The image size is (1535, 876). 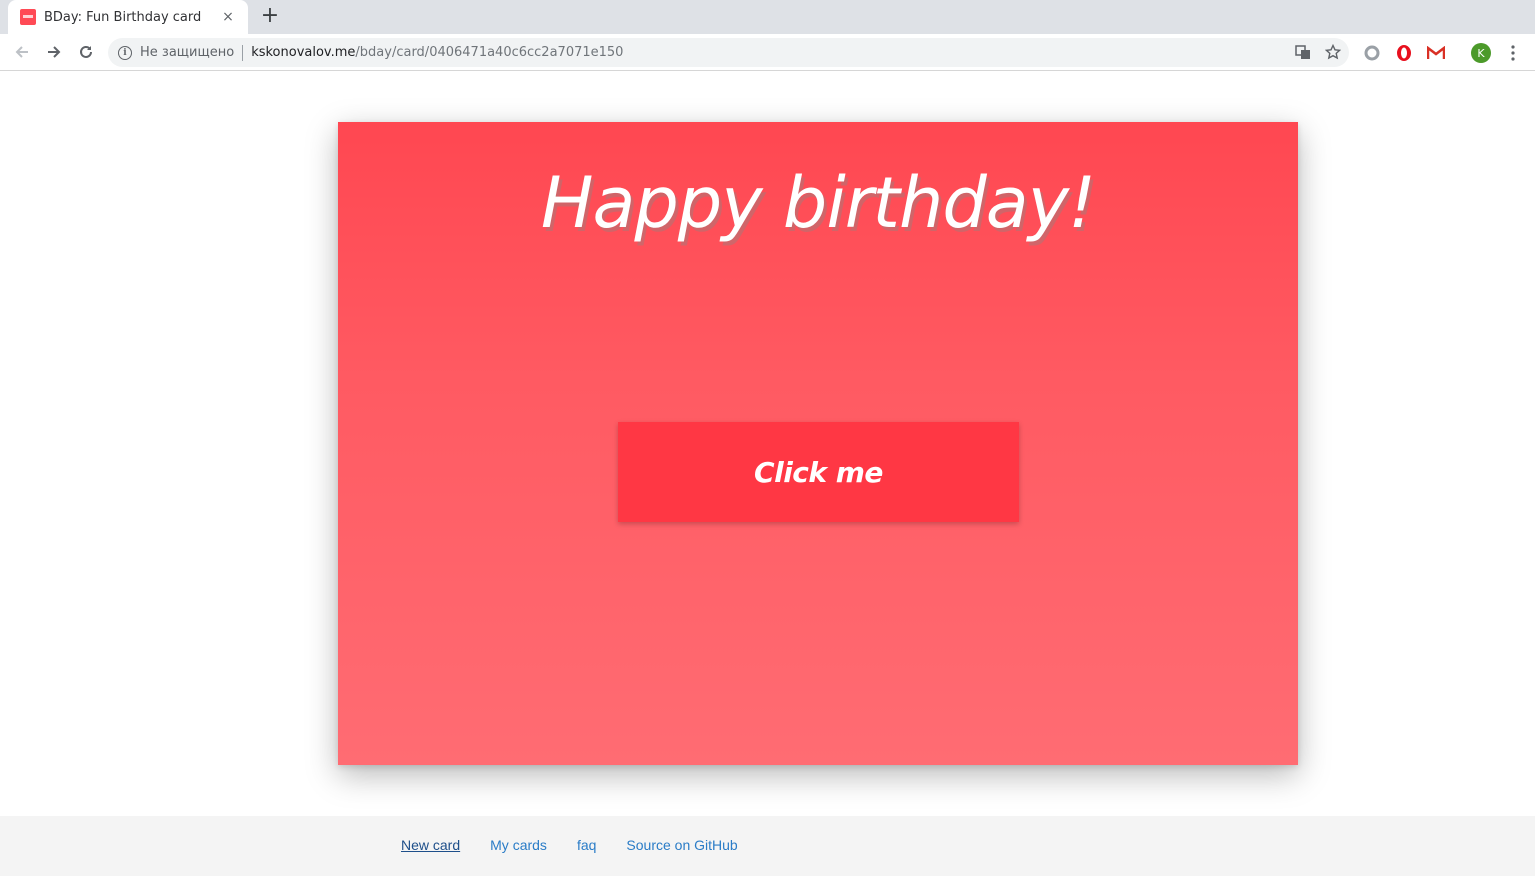 I want to click on extension-circle-icon, so click(x=1372, y=53).